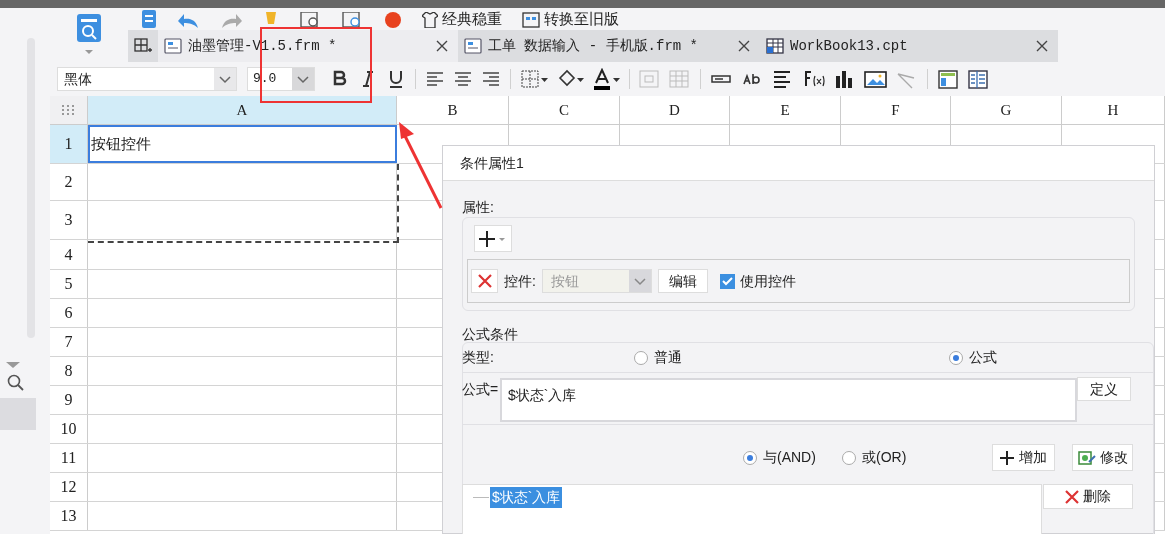 The width and height of the screenshot is (1165, 534). I want to click on merge-cells-icon, so click(650, 79).